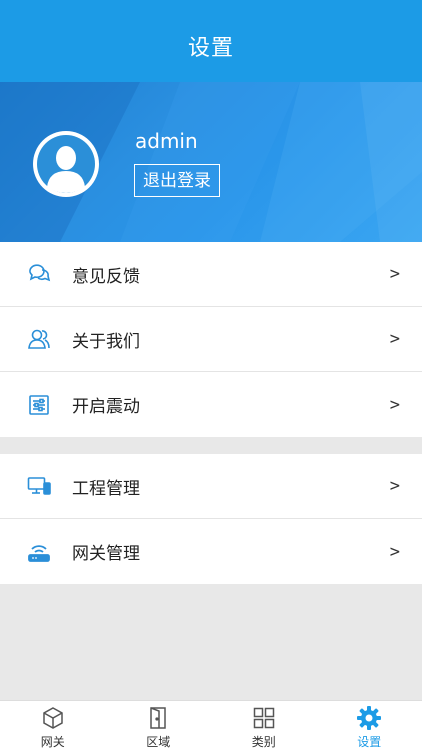  I want to click on menu-item-gateway-management: 网关管理 >, so click(211, 551).